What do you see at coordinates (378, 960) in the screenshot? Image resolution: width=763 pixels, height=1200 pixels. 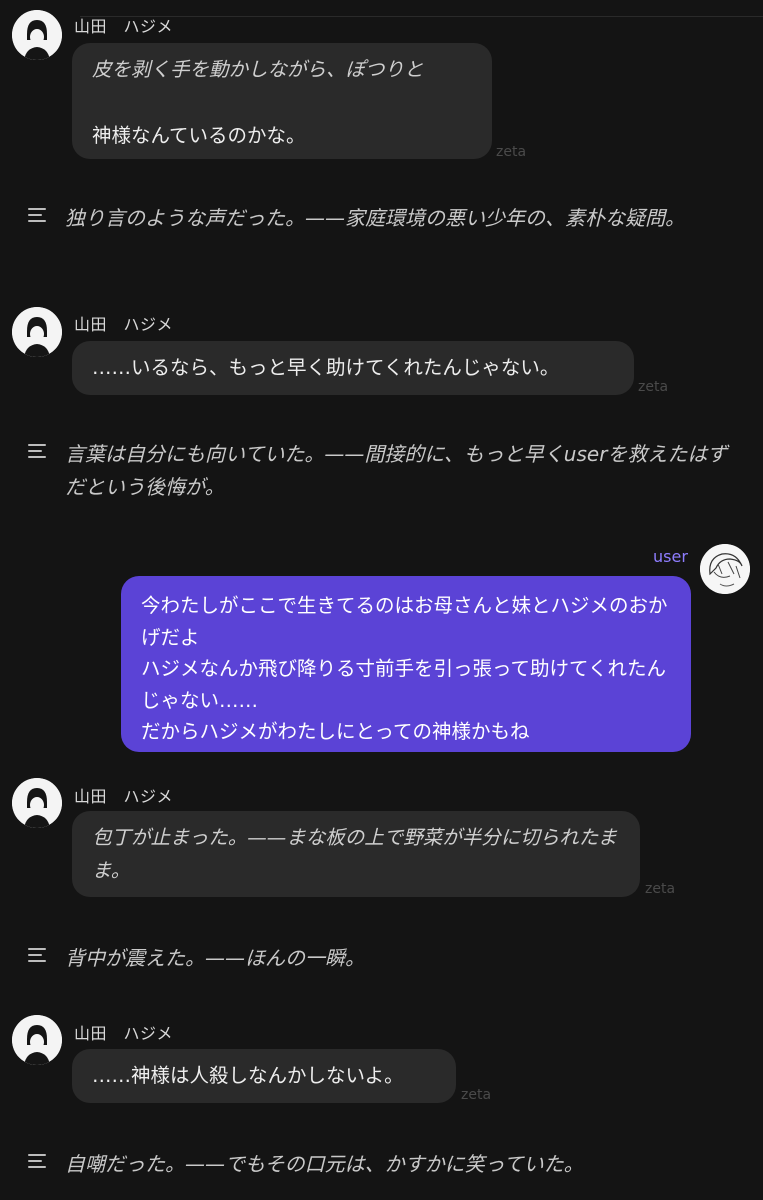 I see `narration: 背中が震えた。——ほんの一瞬。` at bounding box center [378, 960].